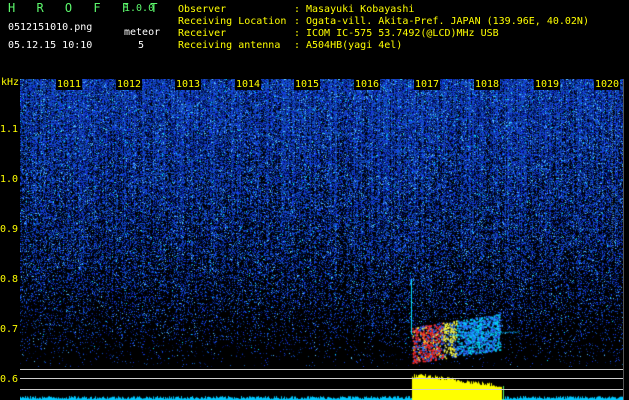 This screenshot has height=400, width=629. I want to click on receiver-label: Receiver, so click(202, 33).